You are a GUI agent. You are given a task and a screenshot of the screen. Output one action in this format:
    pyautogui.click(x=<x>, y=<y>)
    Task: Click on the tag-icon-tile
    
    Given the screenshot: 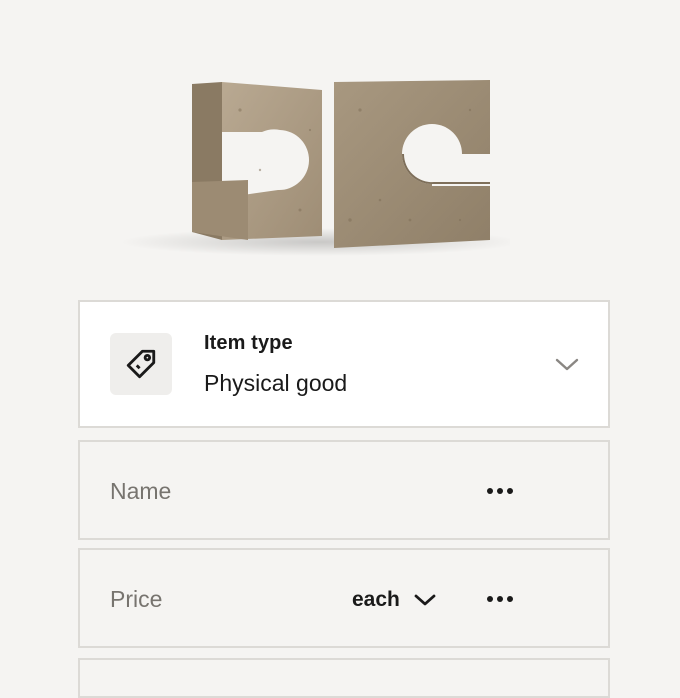 What is the action you would take?
    pyautogui.click(x=141, y=364)
    